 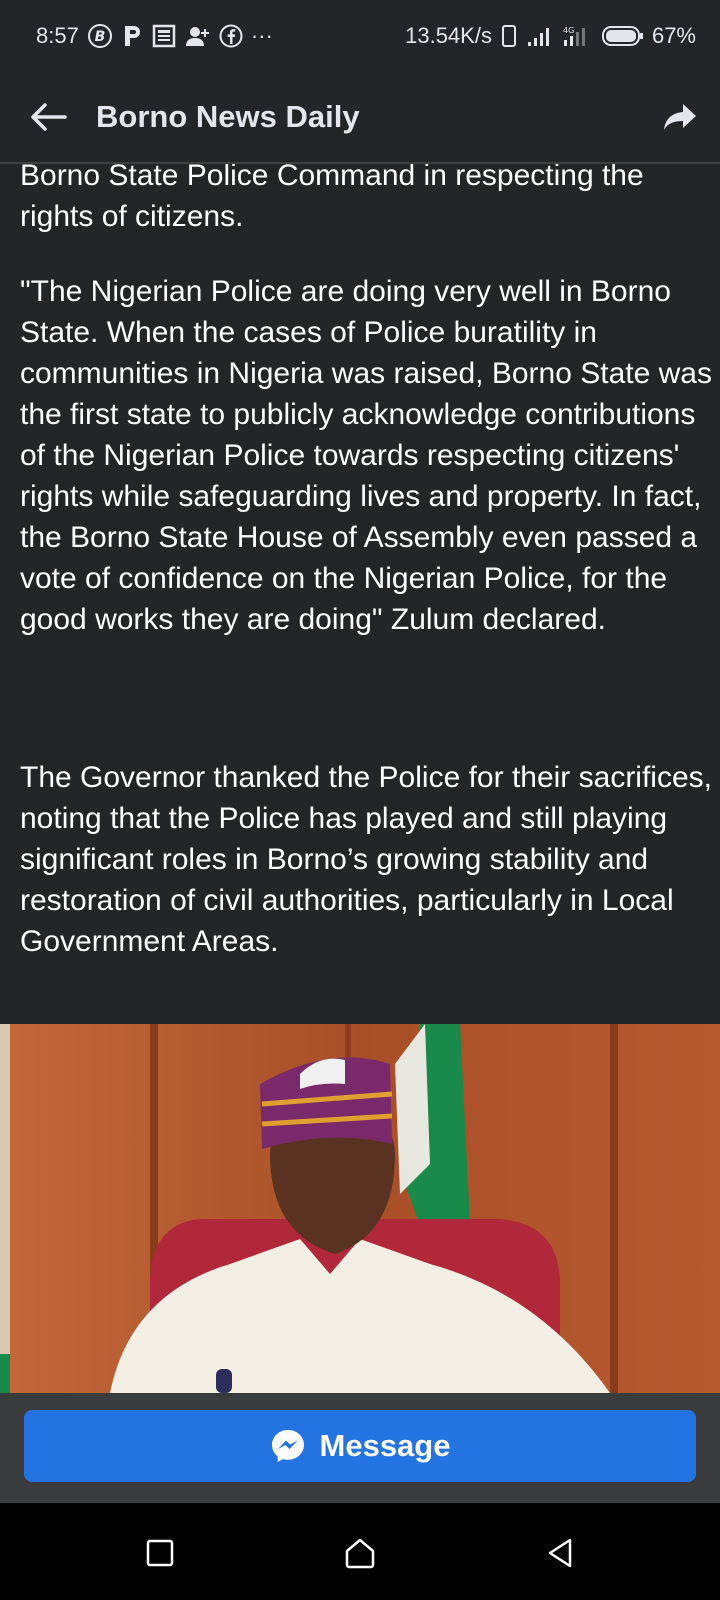 I want to click on signal-2-icon: 4G, so click(x=577, y=36).